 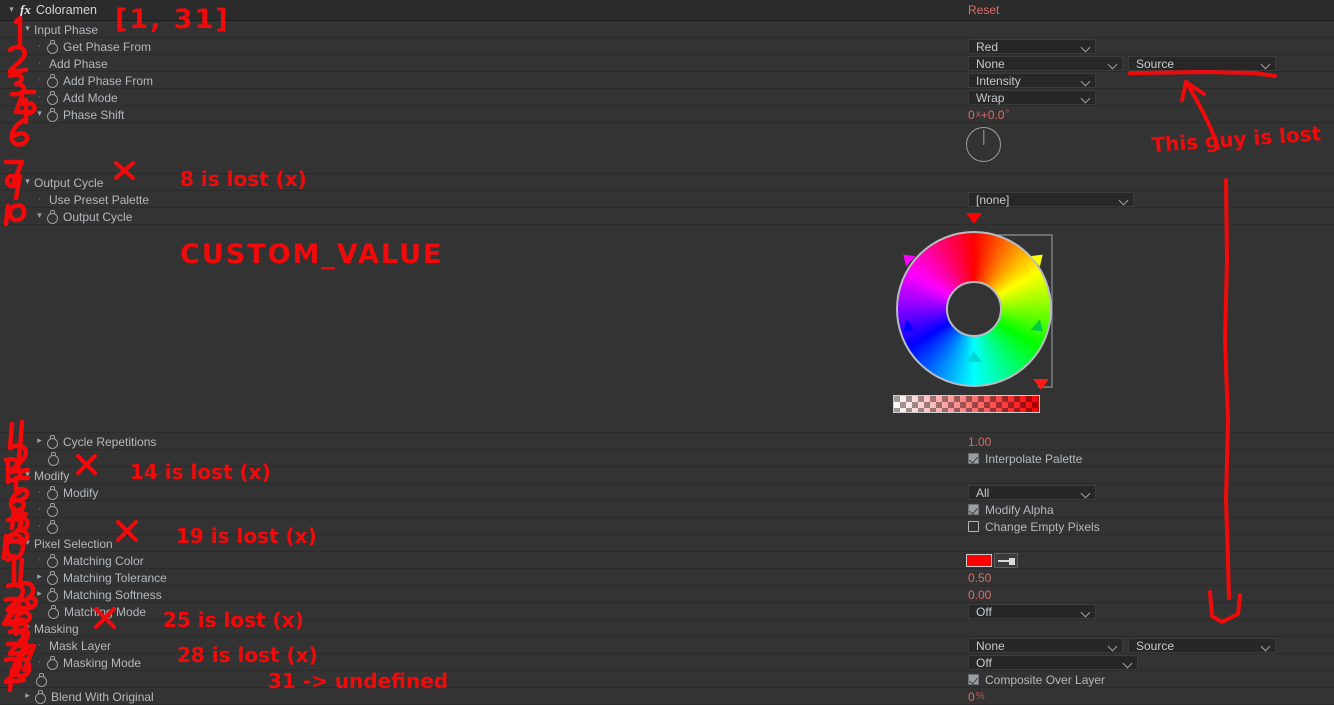 What do you see at coordinates (979, 594) in the screenshot?
I see `matching-softness-value: 0.00` at bounding box center [979, 594].